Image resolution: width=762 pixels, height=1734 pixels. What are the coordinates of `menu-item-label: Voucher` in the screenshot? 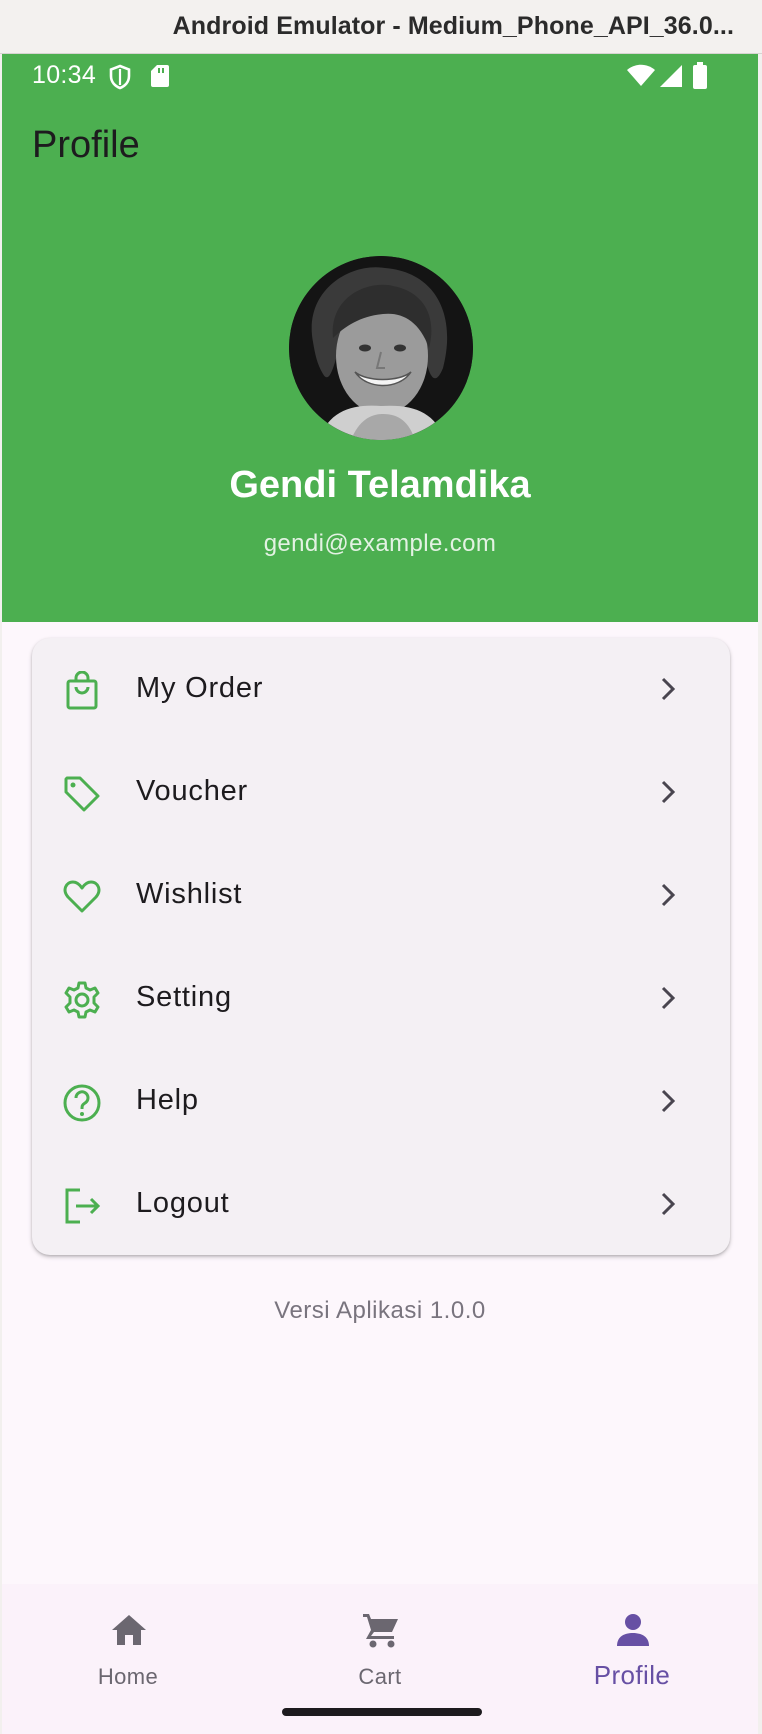 It's located at (192, 791).